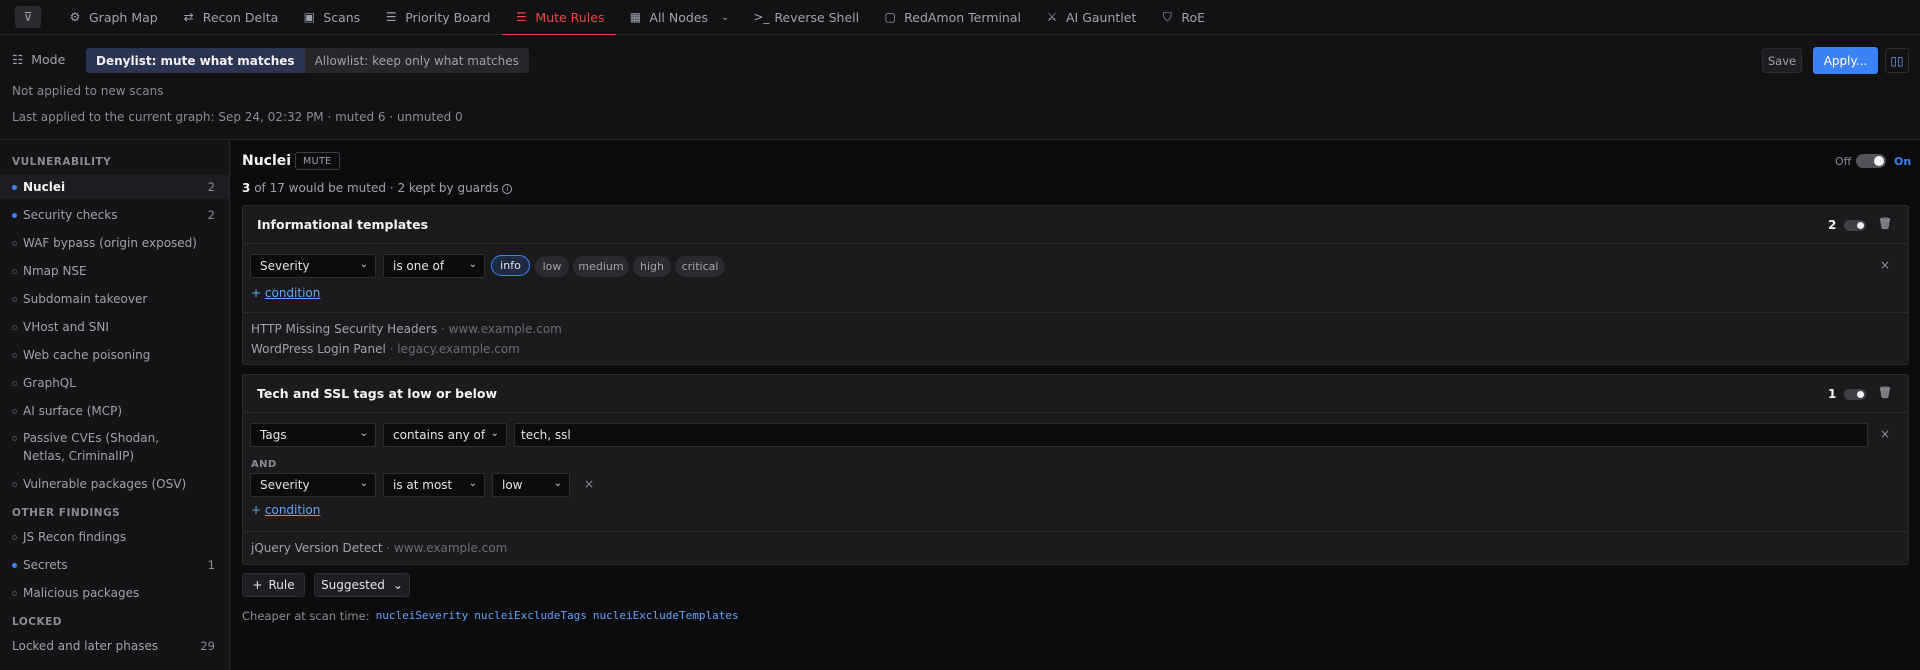 This screenshot has height=670, width=1920. I want to click on tags-value-input: tech, ssl, so click(1191, 435).